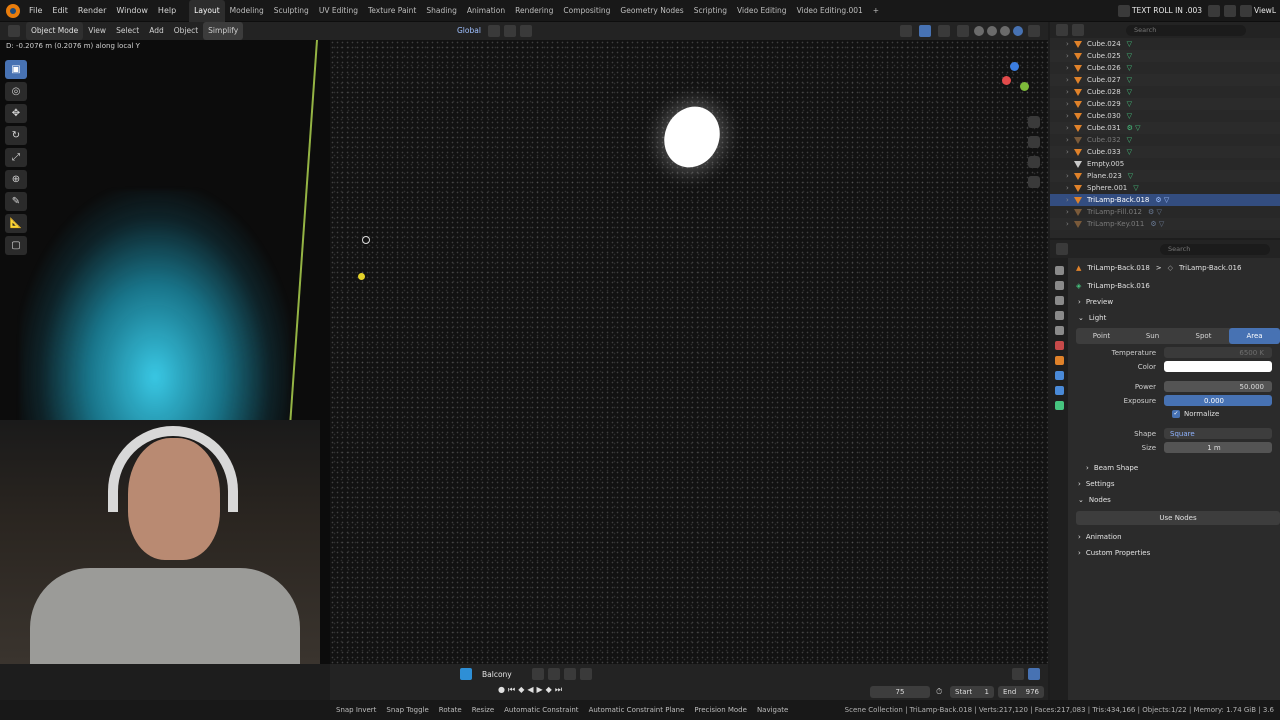 This screenshot has height=720, width=1280. Describe the element at coordinates (1165, 80) in the screenshot. I see `outliner-row: › Cube.027 ▽` at that location.